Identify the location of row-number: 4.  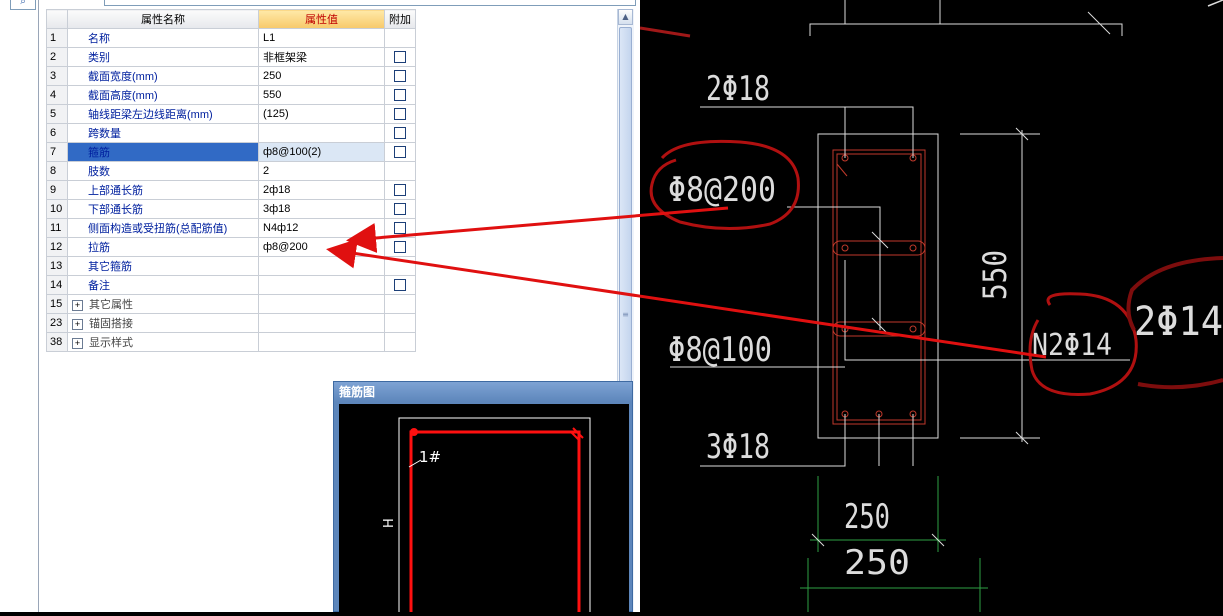
(57, 95).